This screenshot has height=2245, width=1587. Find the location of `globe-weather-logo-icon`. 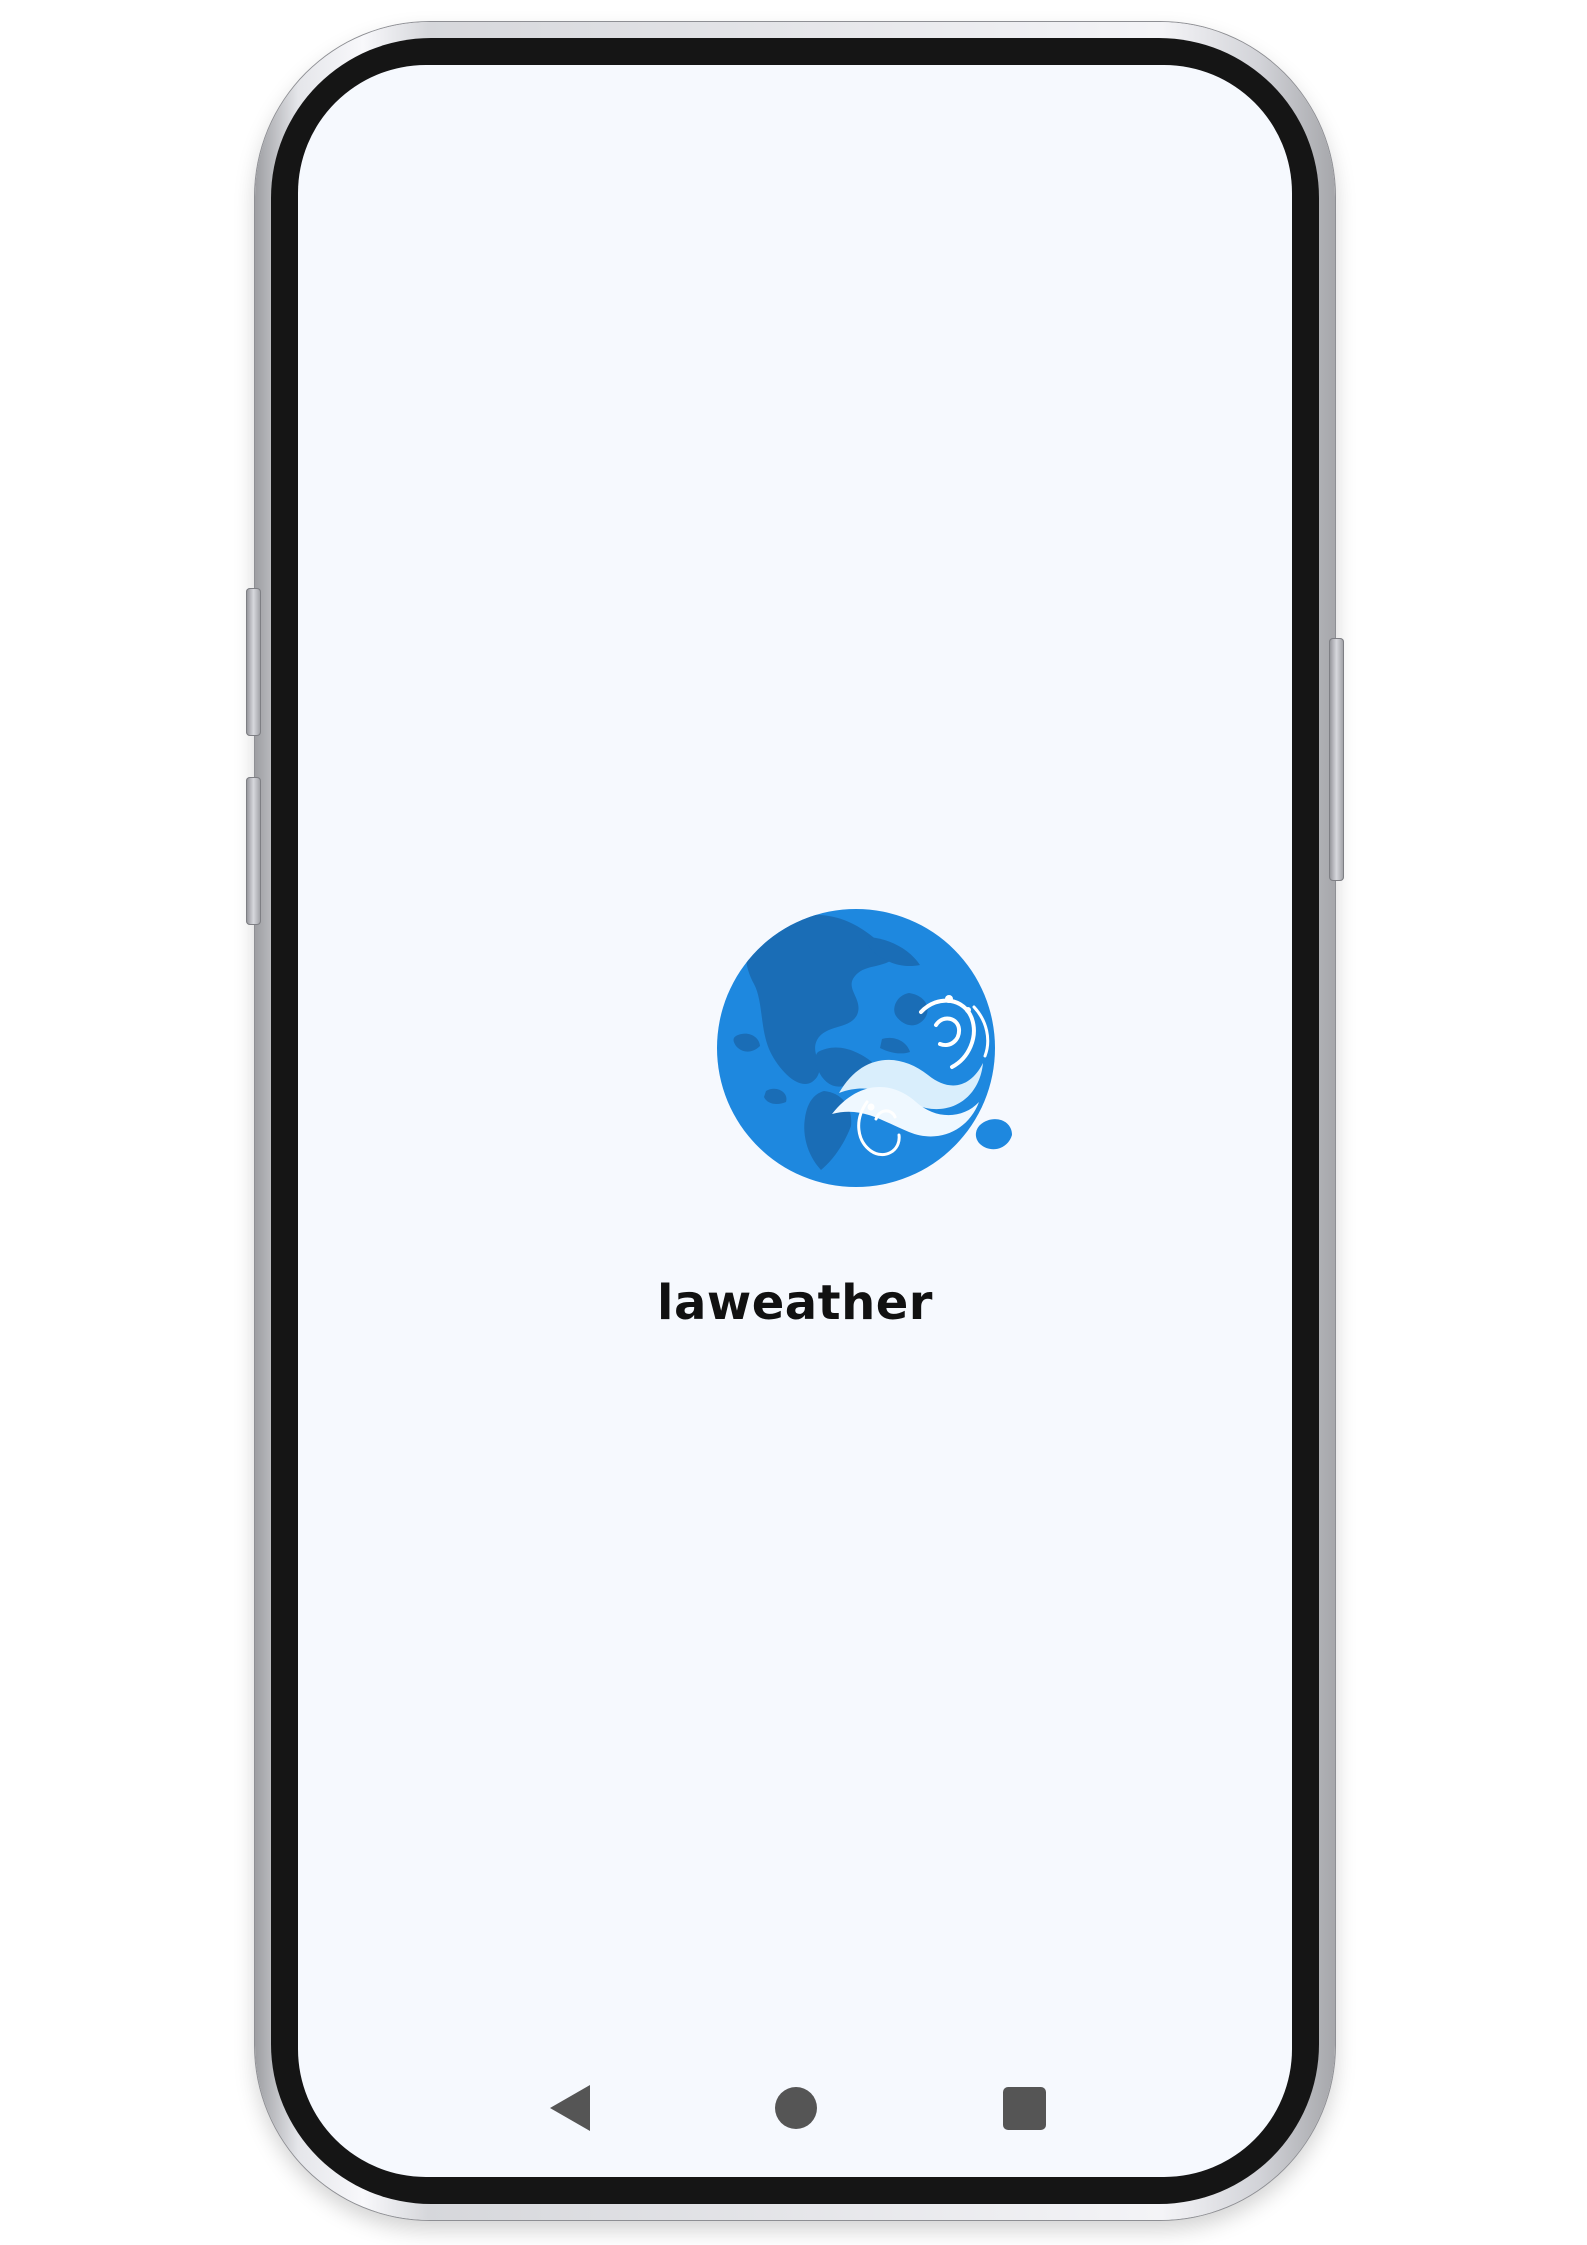

globe-weather-logo-icon is located at coordinates (871, 1053).